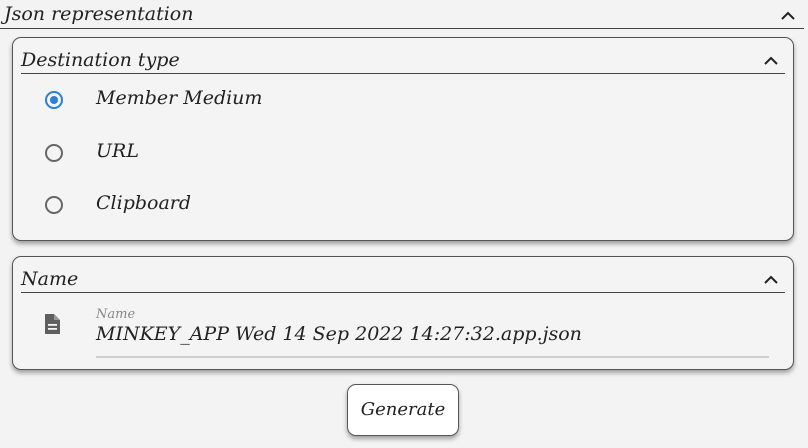 This screenshot has width=808, height=448. Describe the element at coordinates (432, 357) in the screenshot. I see `field-underline` at that location.